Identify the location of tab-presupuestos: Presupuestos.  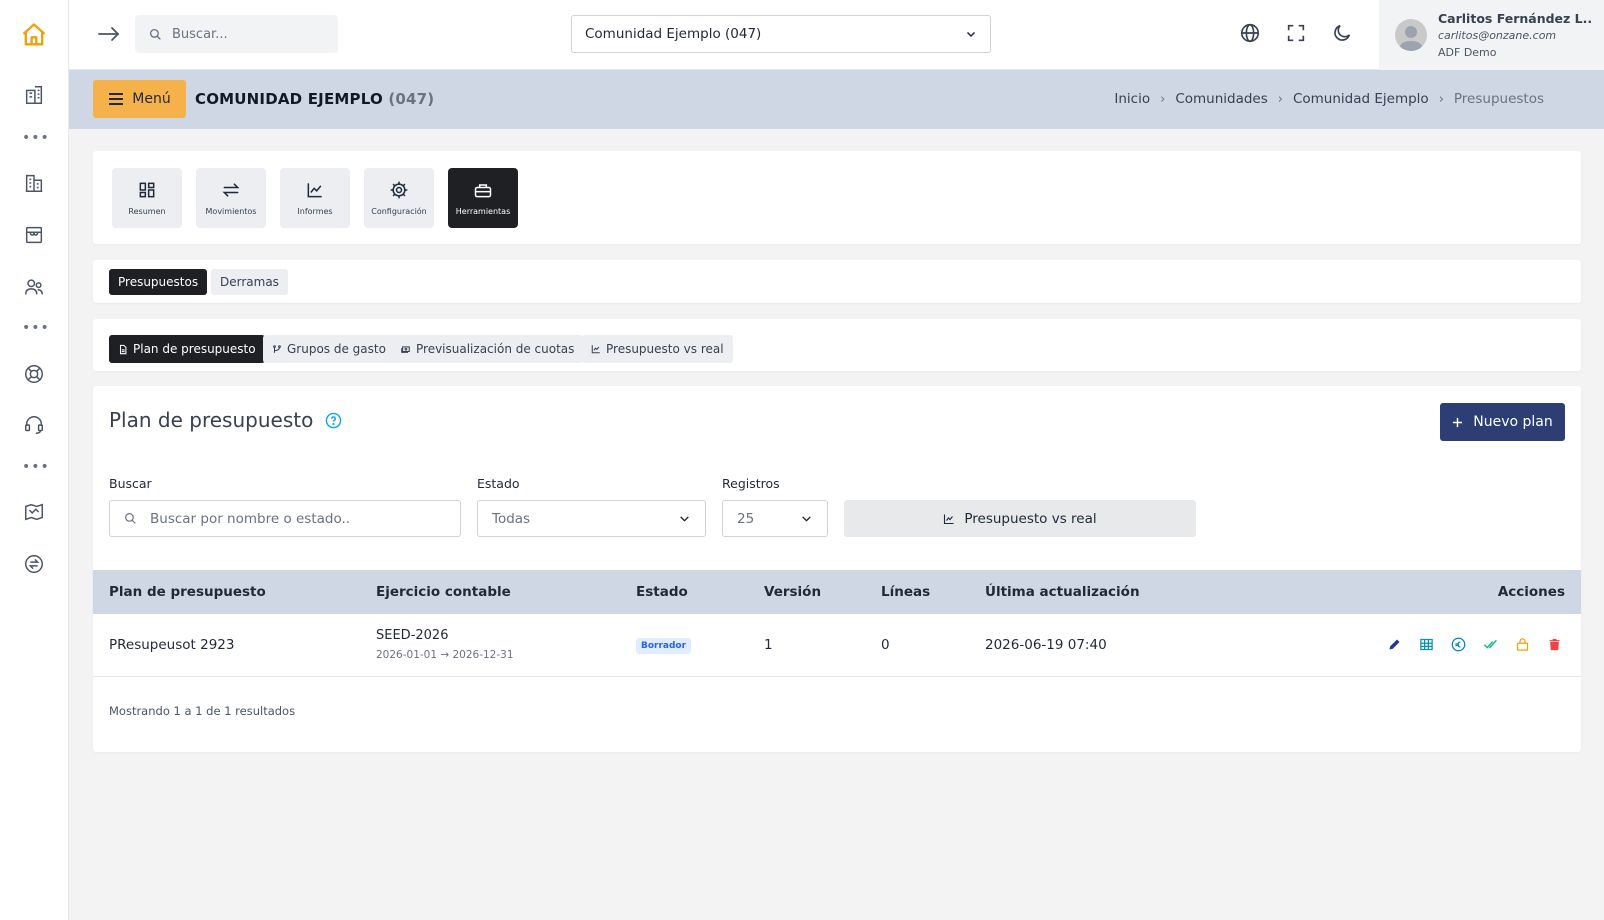
(158, 282).